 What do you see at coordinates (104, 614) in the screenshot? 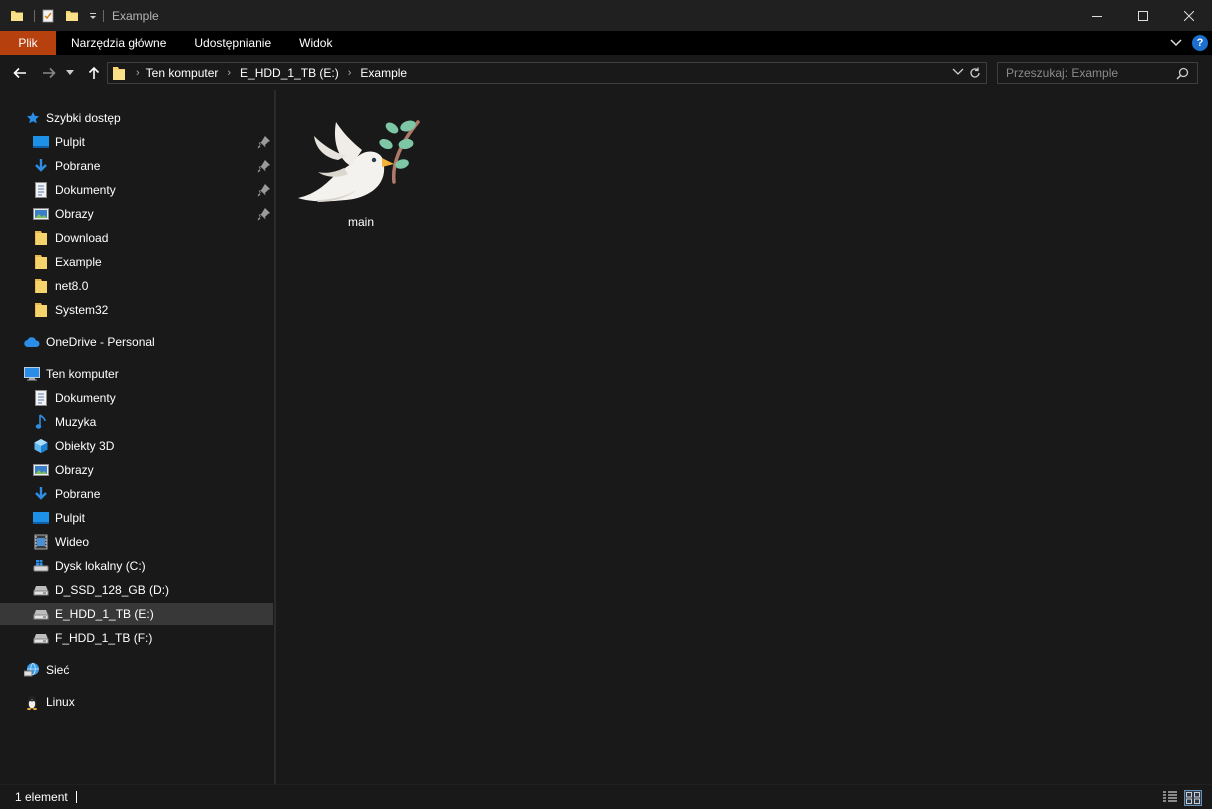
I see `sidebar-item-label: E_HDD_1_TB (E:)` at bounding box center [104, 614].